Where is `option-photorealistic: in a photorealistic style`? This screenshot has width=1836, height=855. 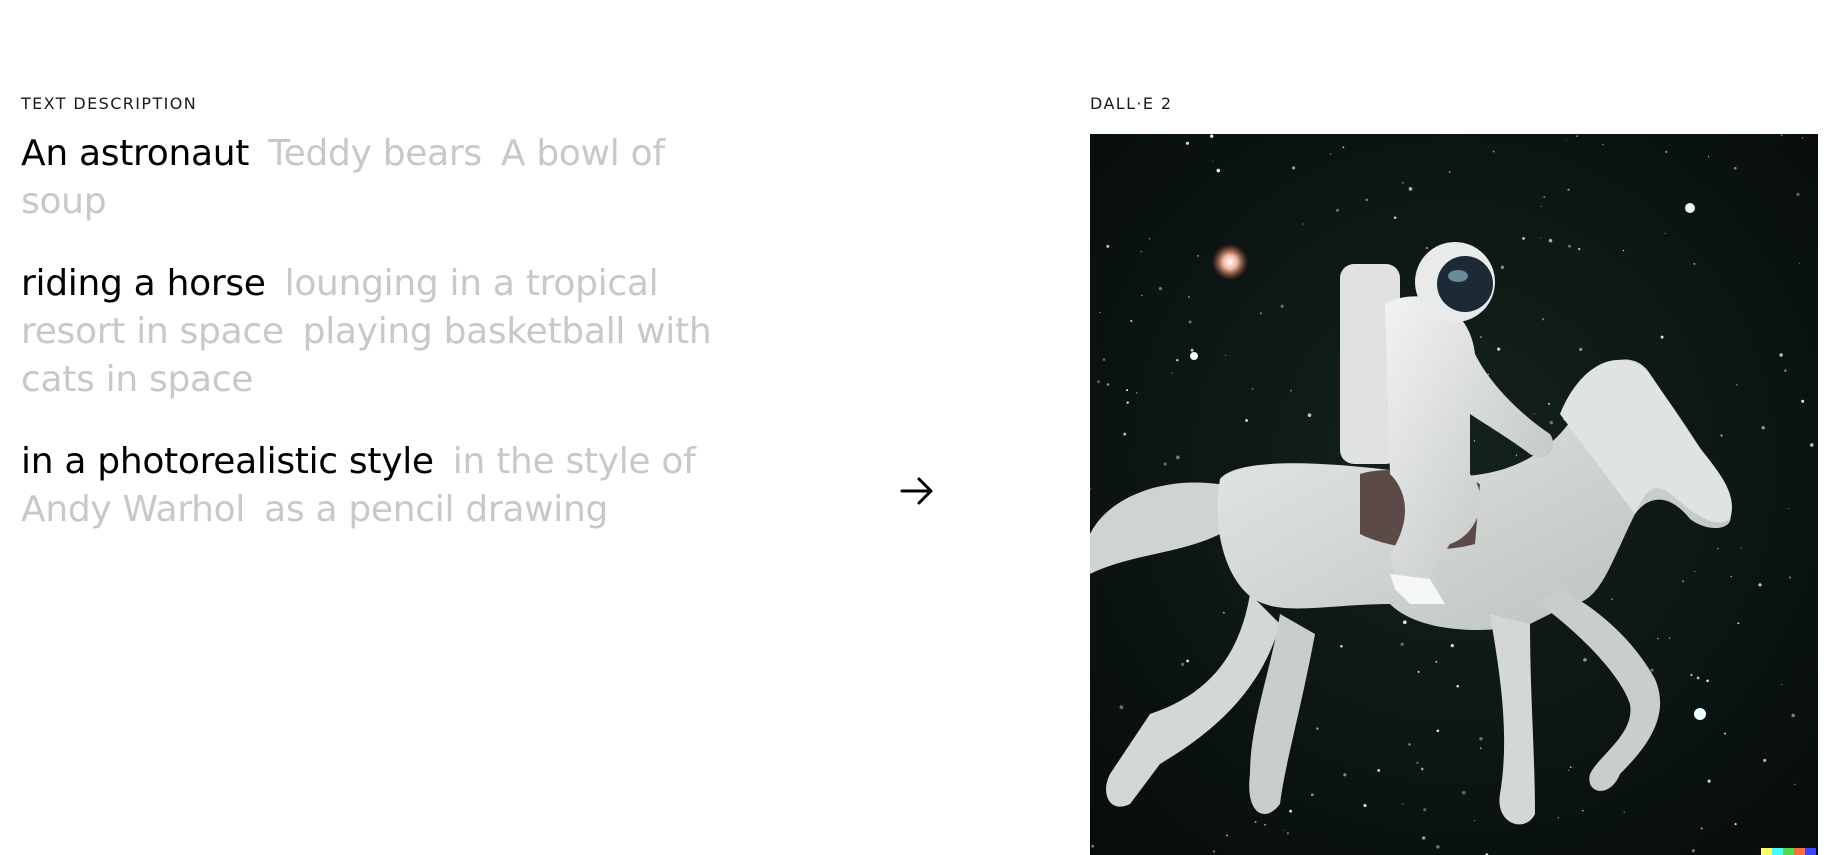 option-photorealistic: in a photorealistic style is located at coordinates (227, 461).